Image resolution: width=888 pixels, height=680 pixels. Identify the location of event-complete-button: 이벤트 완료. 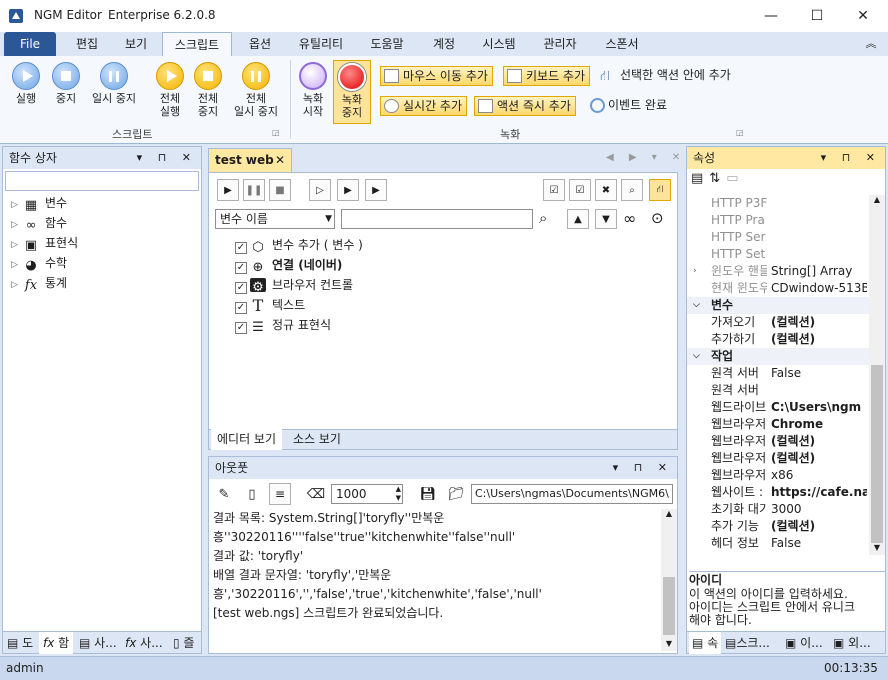
(627, 106).